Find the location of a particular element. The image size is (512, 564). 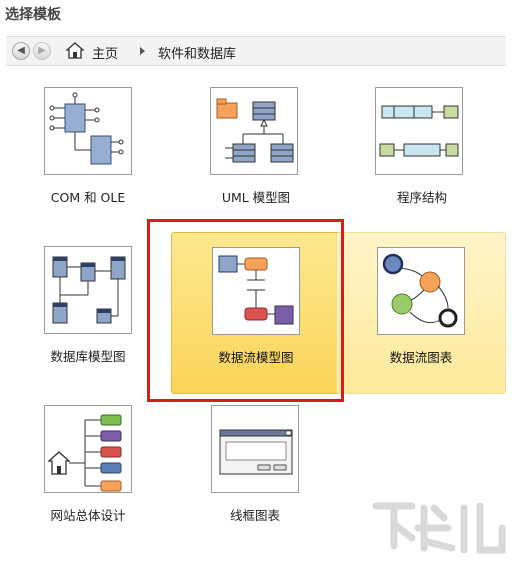

breadcrumb-separator-icon is located at coordinates (142, 51).